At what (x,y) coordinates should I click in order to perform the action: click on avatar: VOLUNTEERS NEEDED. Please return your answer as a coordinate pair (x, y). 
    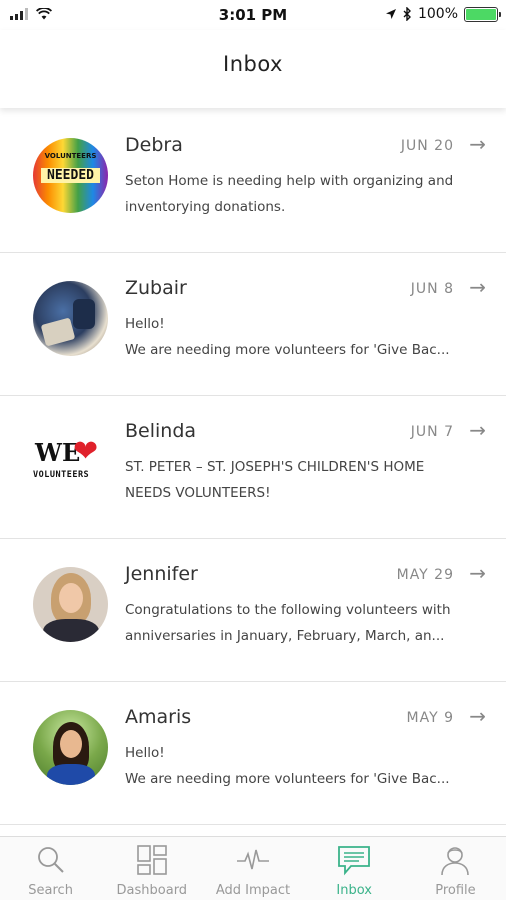
    Looking at the image, I should click on (70, 175).